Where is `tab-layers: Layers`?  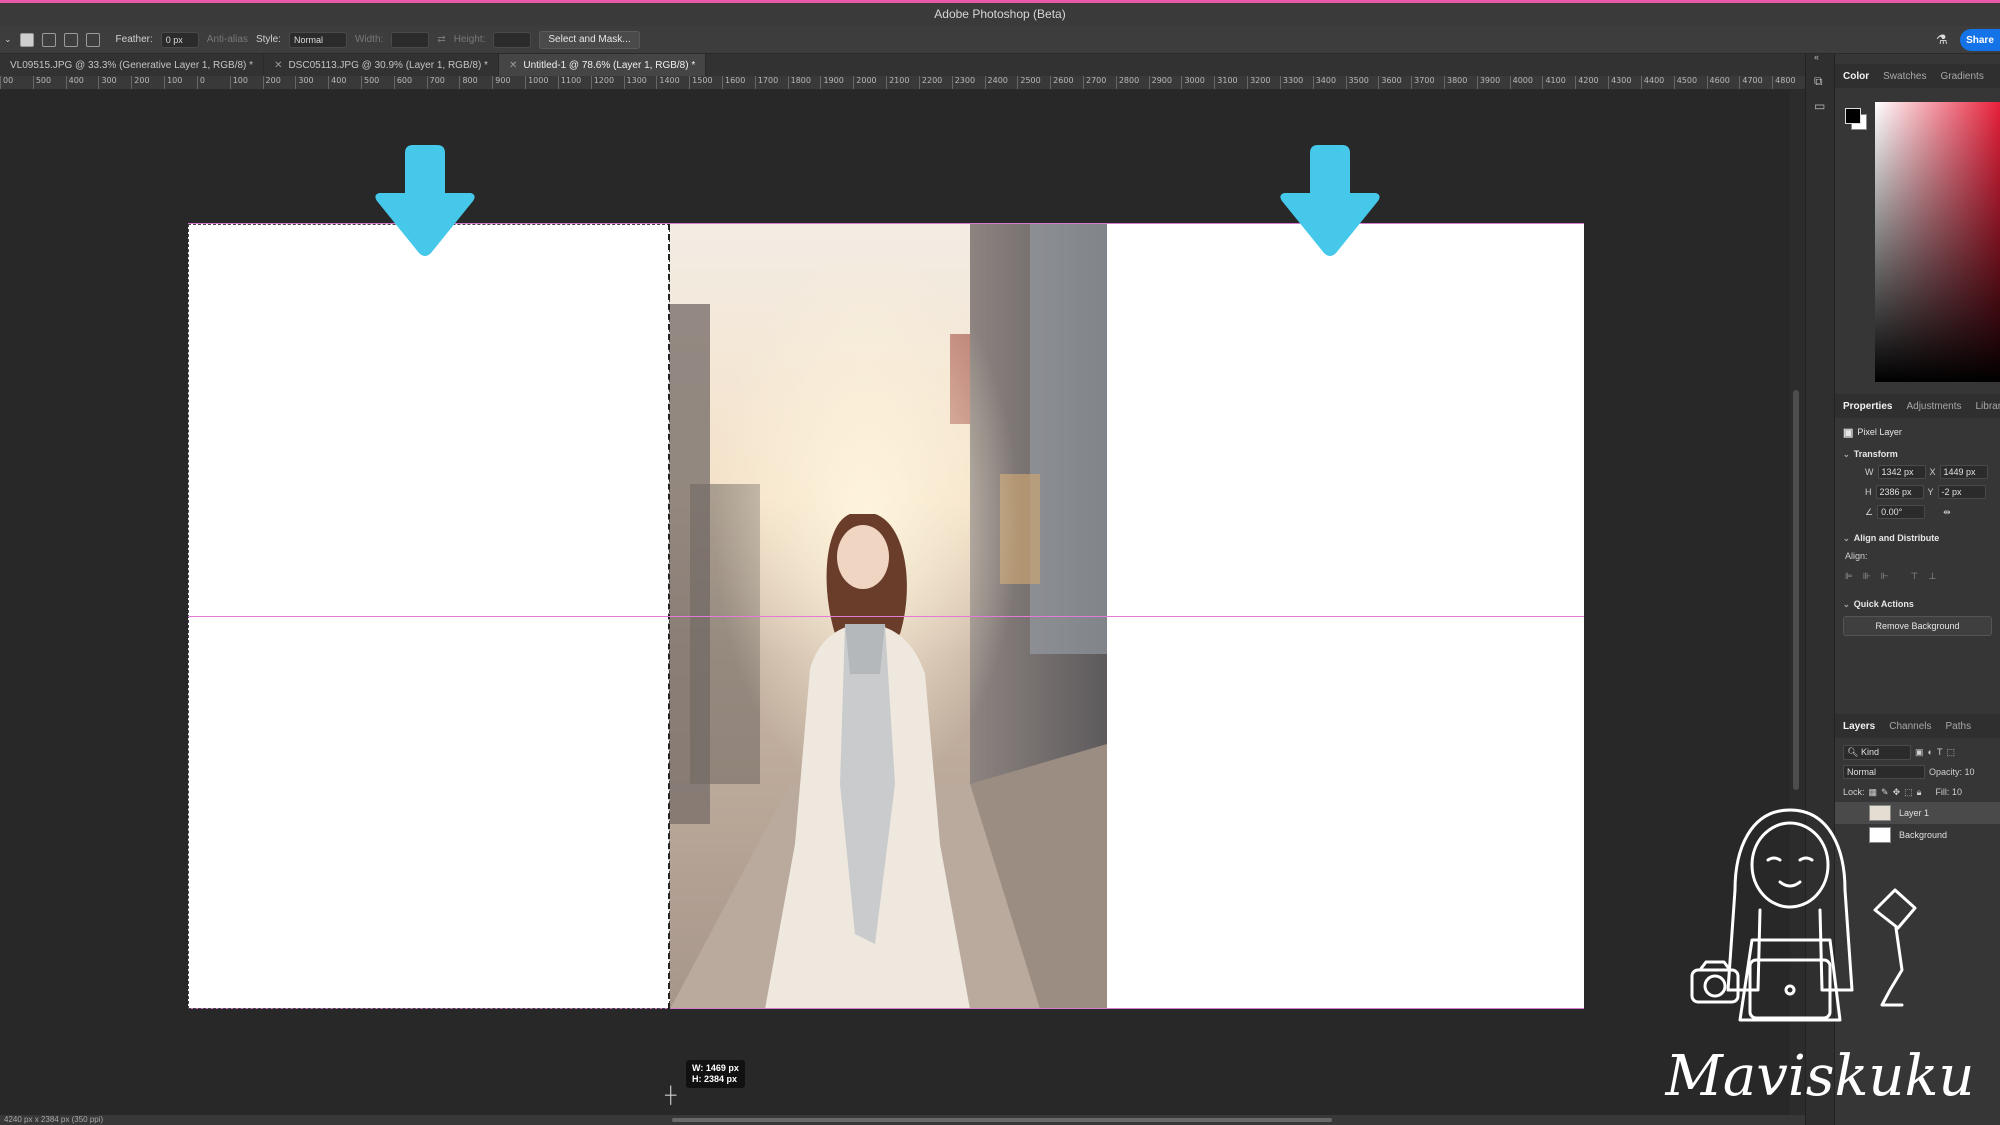
tab-layers: Layers is located at coordinates (1859, 726).